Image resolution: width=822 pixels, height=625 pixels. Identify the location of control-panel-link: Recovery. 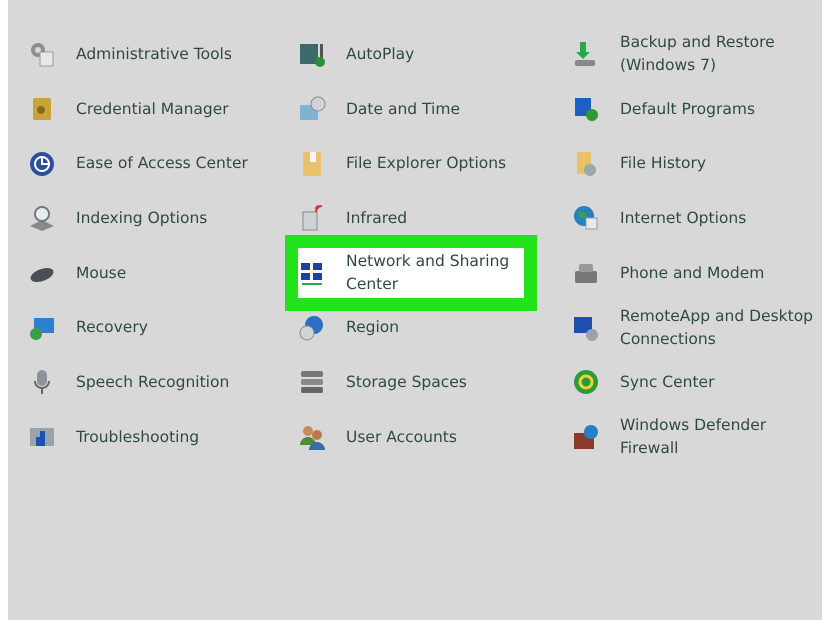
(91, 328).